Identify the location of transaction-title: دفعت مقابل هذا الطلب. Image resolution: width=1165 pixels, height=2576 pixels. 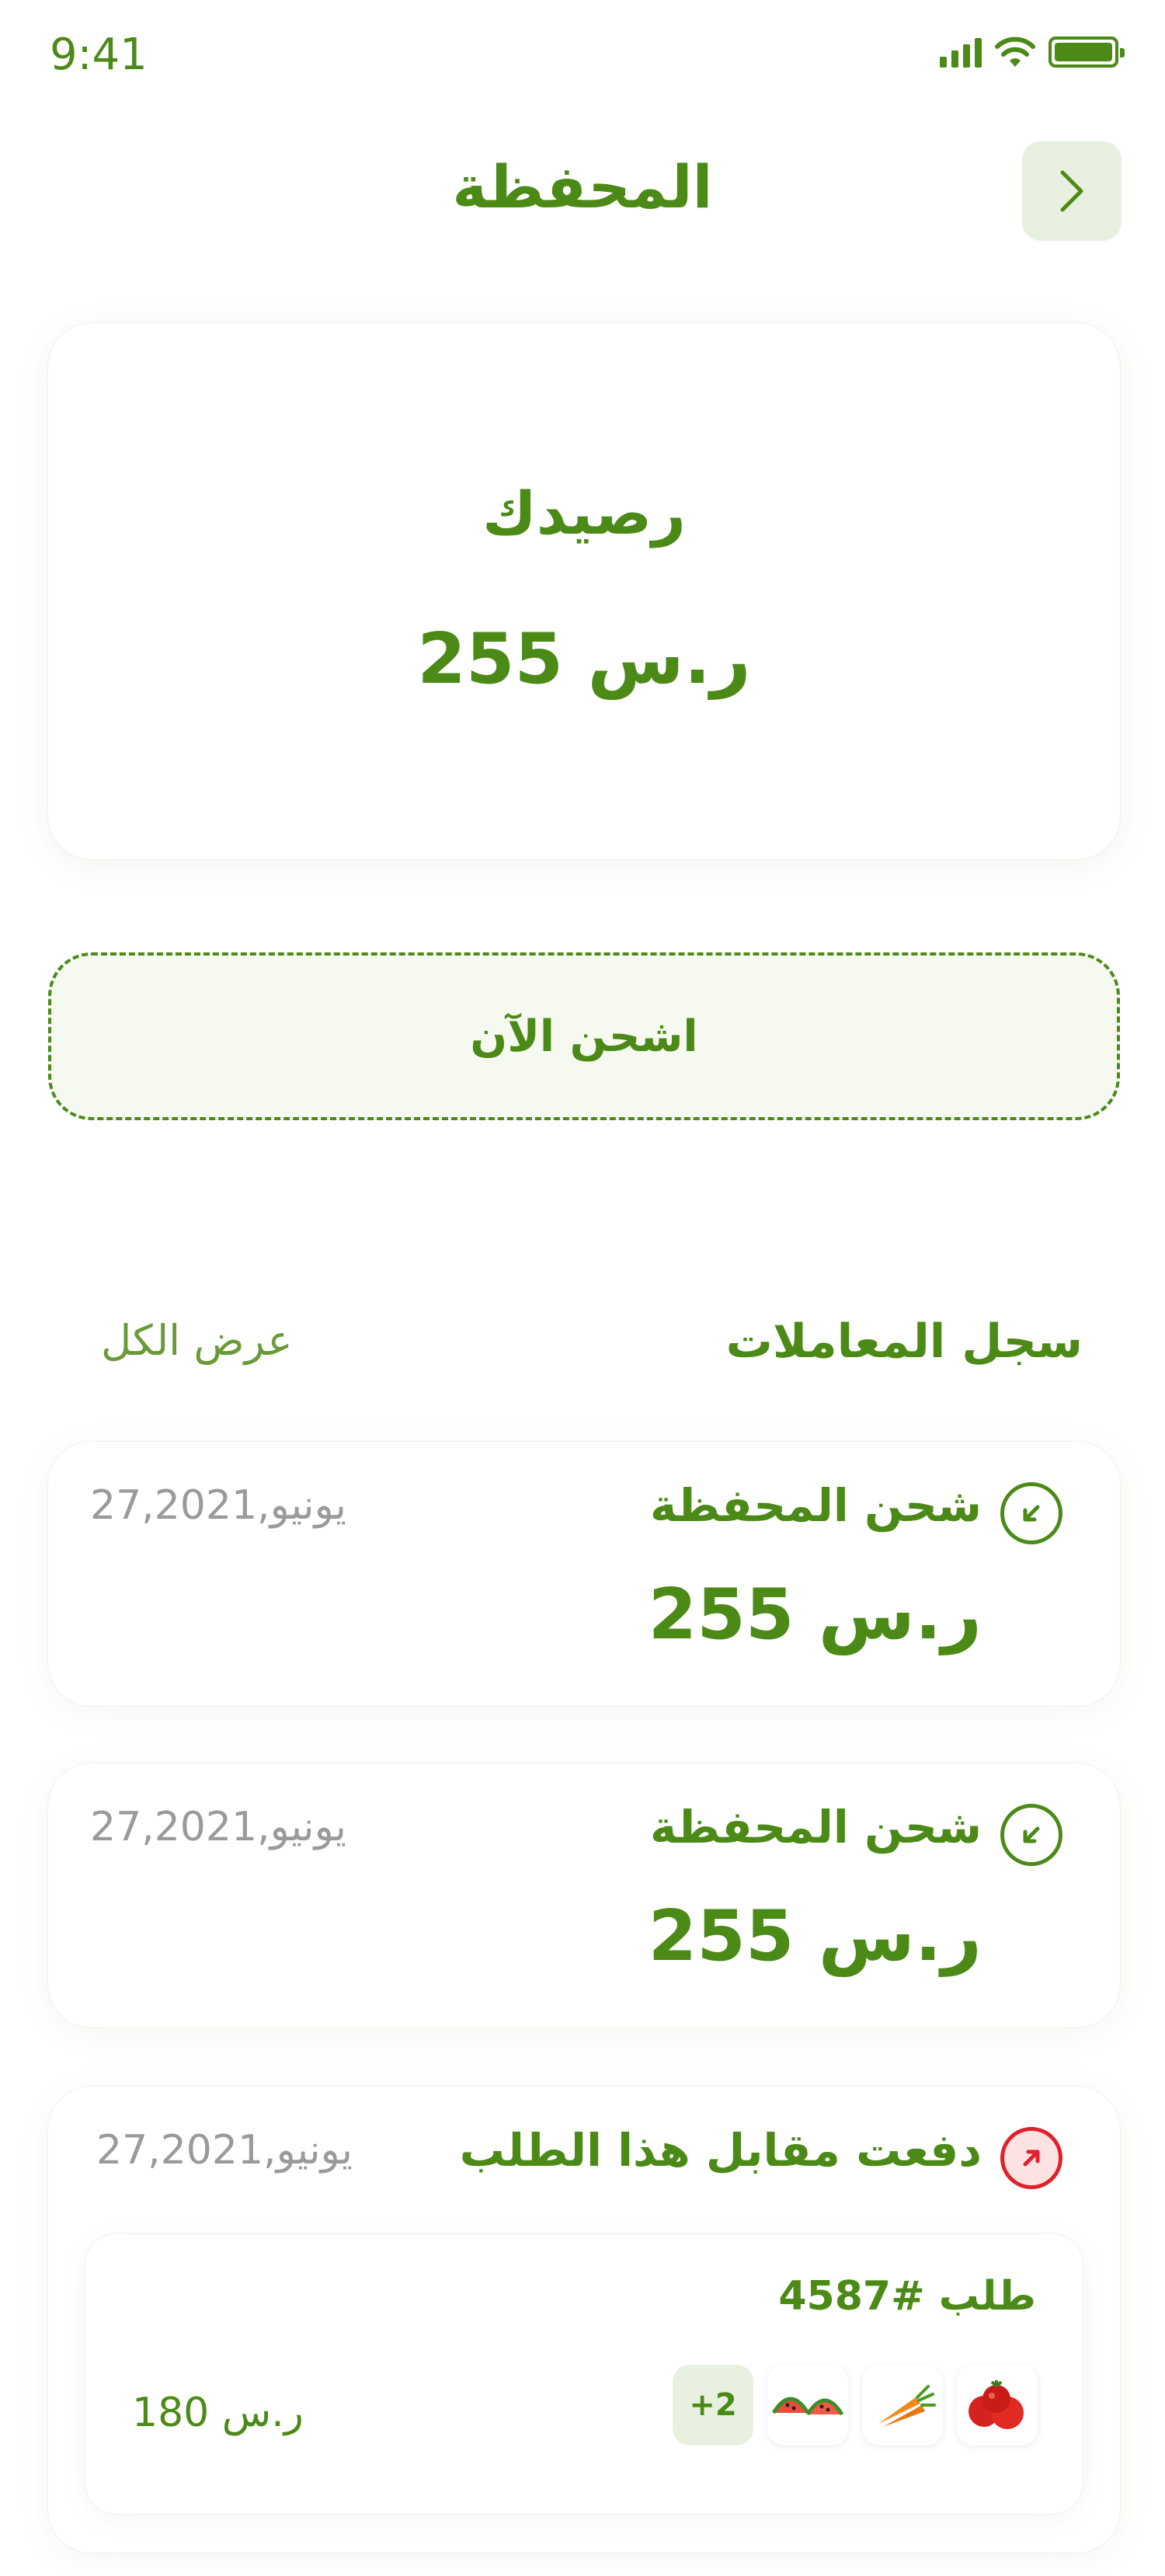
(720, 2150).